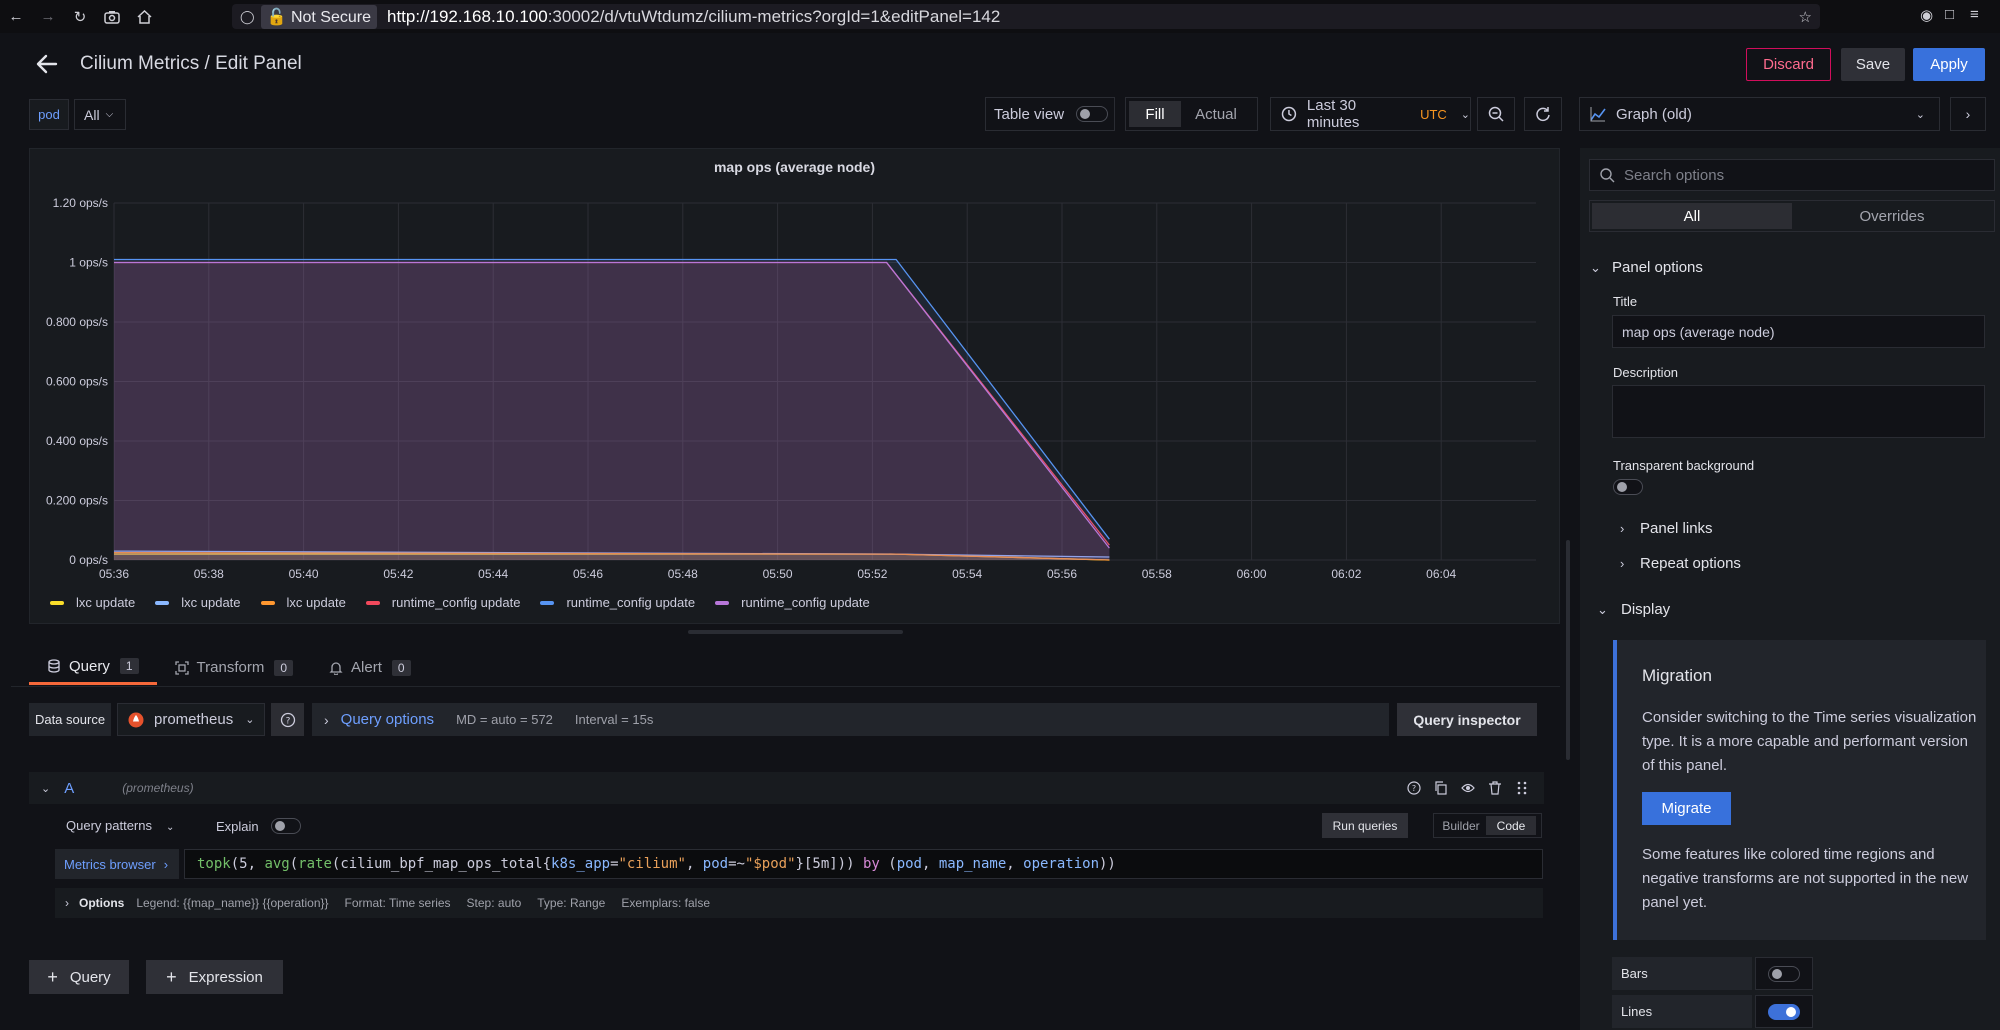 This screenshot has height=1030, width=2000. What do you see at coordinates (1926, 15) in the screenshot?
I see `account-icon: ◉` at bounding box center [1926, 15].